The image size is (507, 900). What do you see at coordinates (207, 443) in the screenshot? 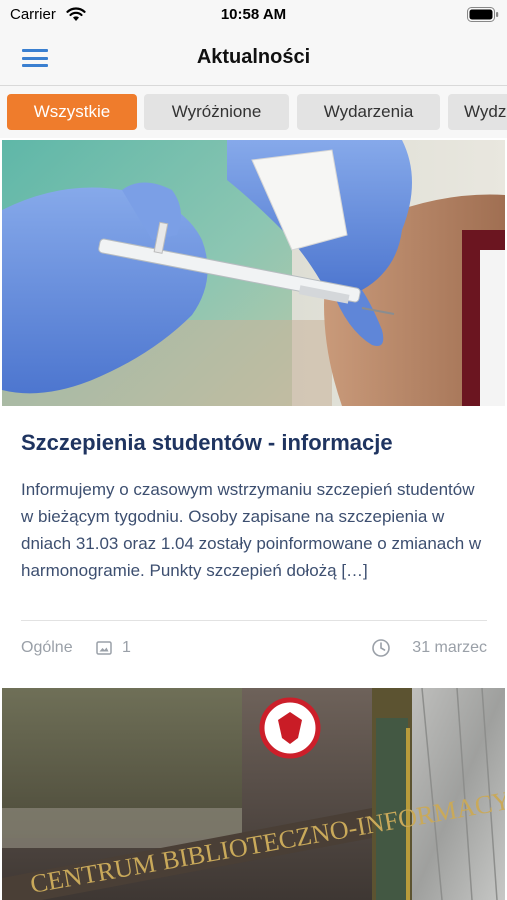
I see `article-title: Szczepienia studentów - informacje` at bounding box center [207, 443].